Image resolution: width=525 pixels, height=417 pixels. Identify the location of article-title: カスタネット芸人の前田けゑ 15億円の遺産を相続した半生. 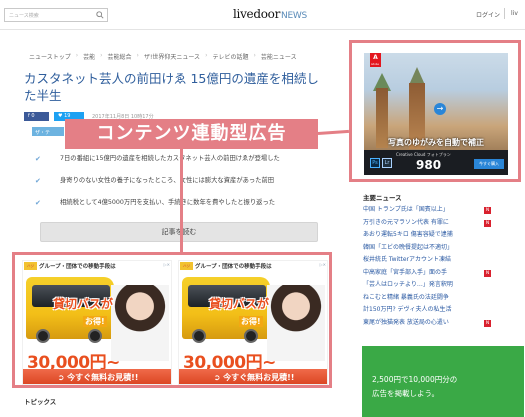
(171, 87).